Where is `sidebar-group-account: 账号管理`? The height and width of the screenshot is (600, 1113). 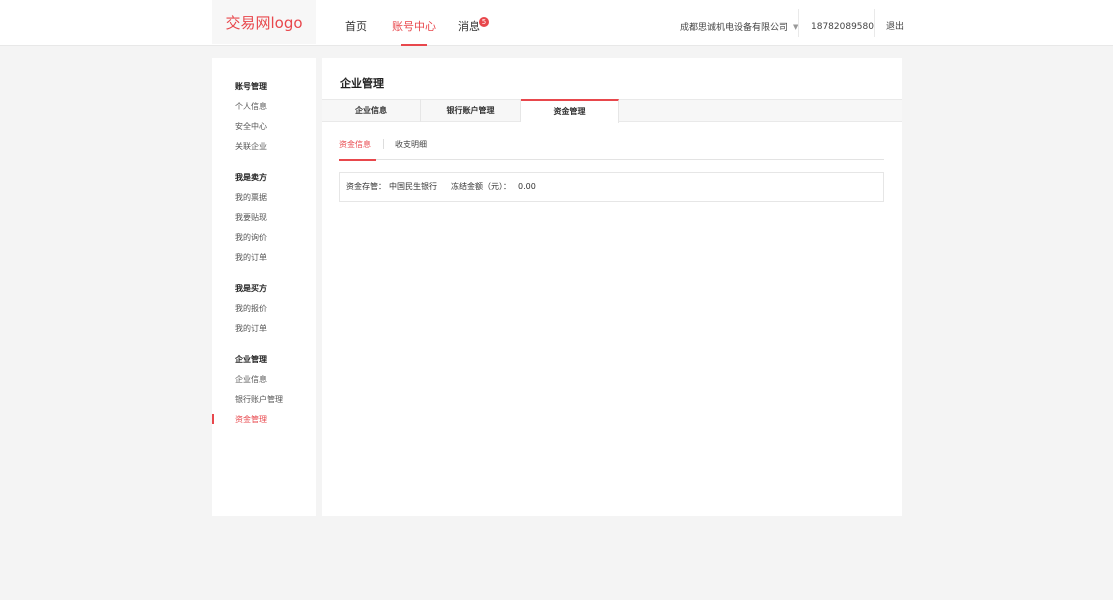
sidebar-group-account: 账号管理 is located at coordinates (251, 86).